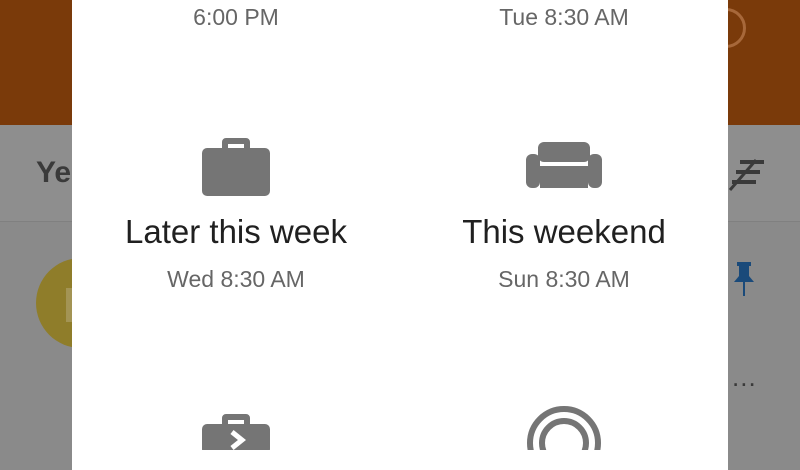 This screenshot has height=470, width=800. I want to click on briefcase-arrow-icon, so click(236, 432).